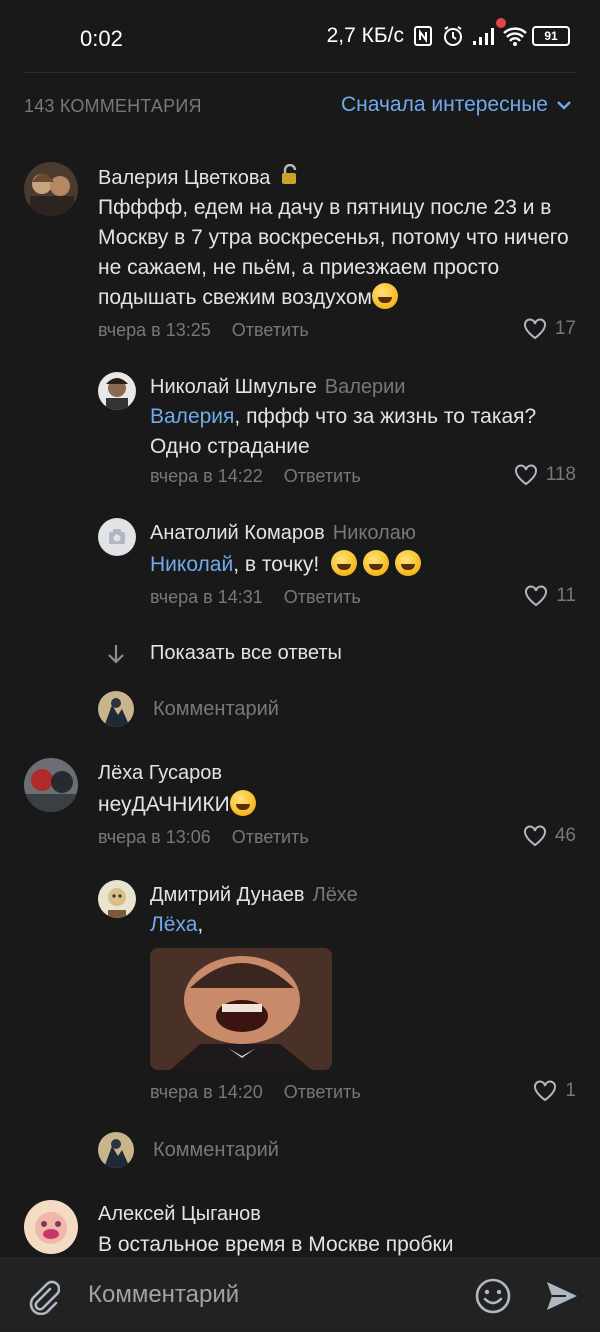 The height and width of the screenshot is (1332, 600). Describe the element at coordinates (116, 654) in the screenshot. I see `arrow-down-icon` at that location.